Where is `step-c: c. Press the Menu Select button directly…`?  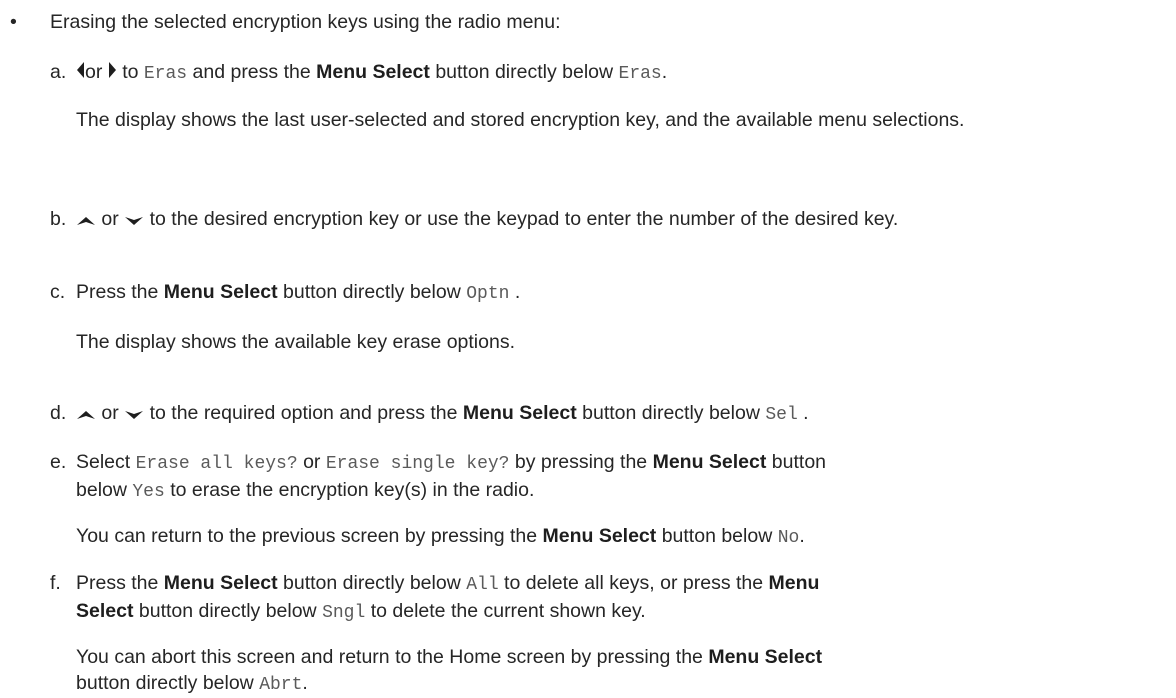
step-c: c. Press the Menu Select button directly… is located at coordinates (285, 292).